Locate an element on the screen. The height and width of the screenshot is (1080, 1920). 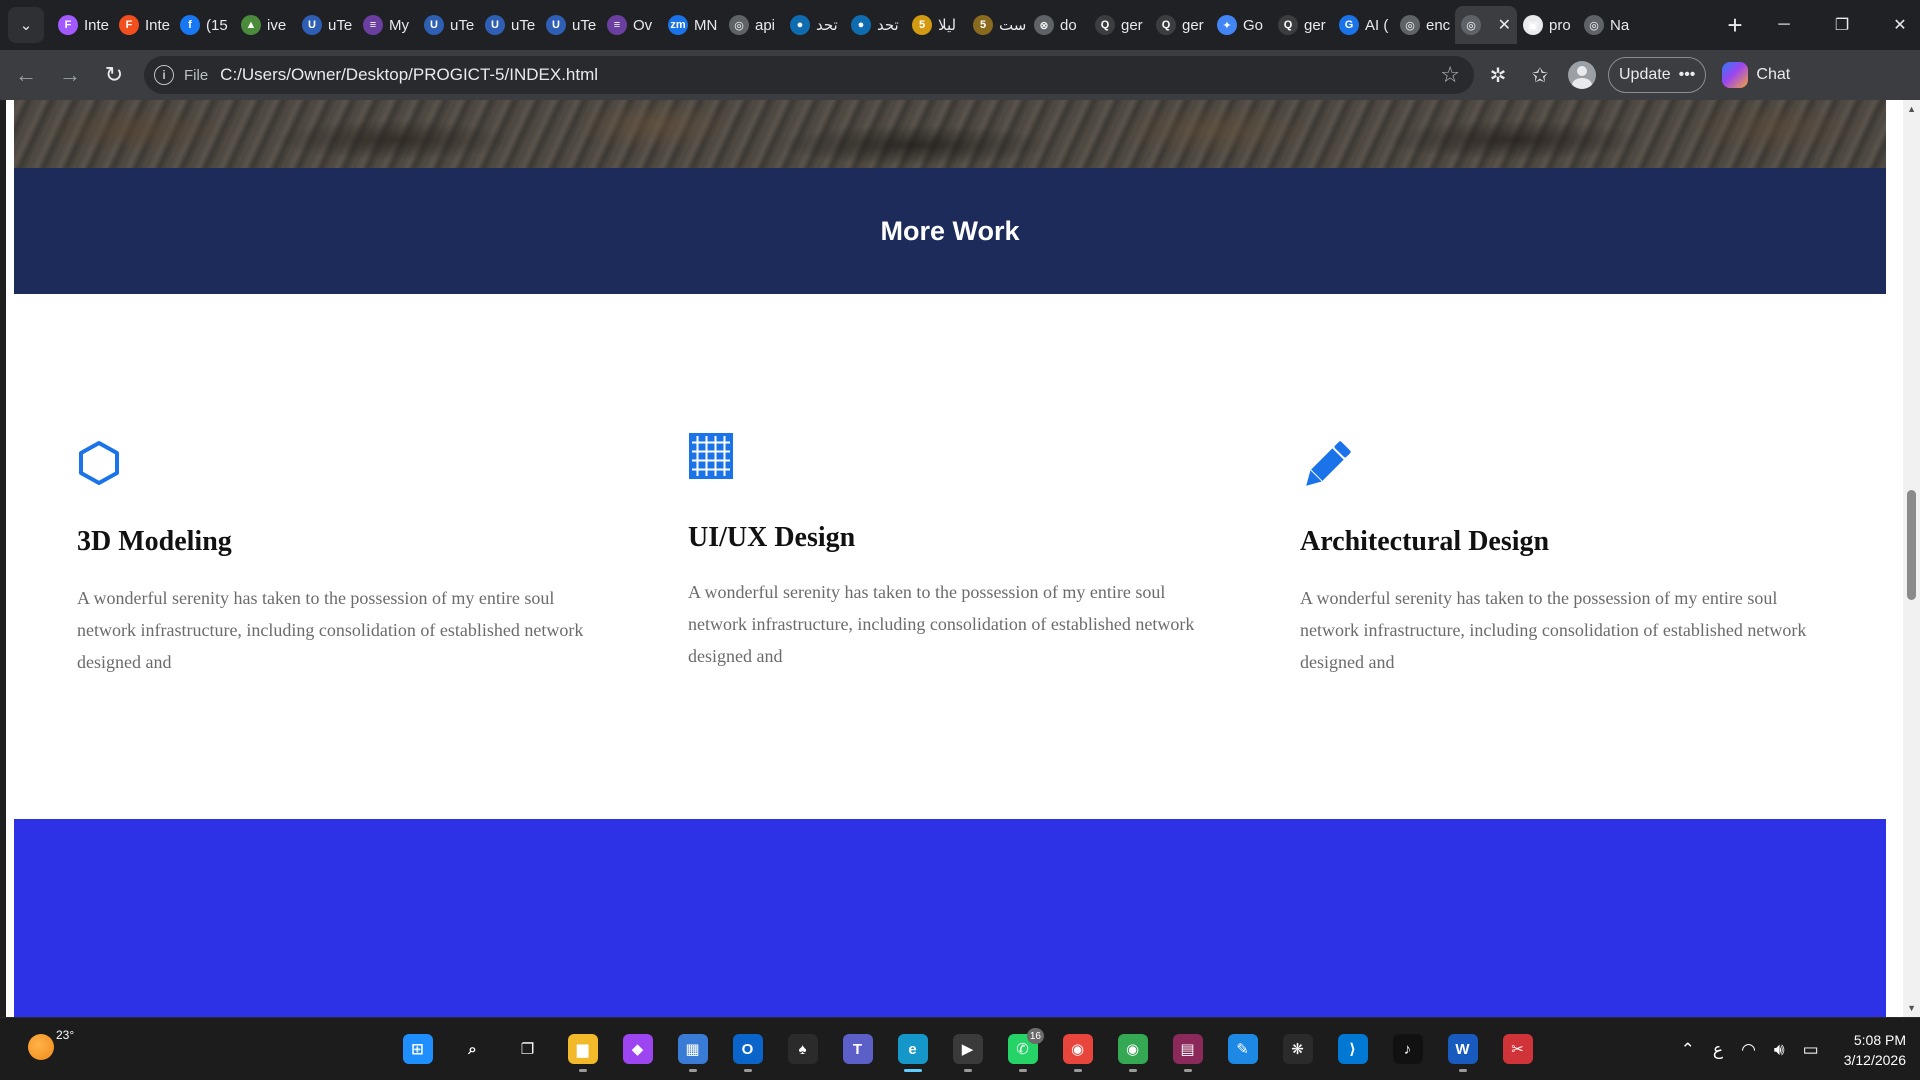
tab-title: Inte is located at coordinates (158, 25).